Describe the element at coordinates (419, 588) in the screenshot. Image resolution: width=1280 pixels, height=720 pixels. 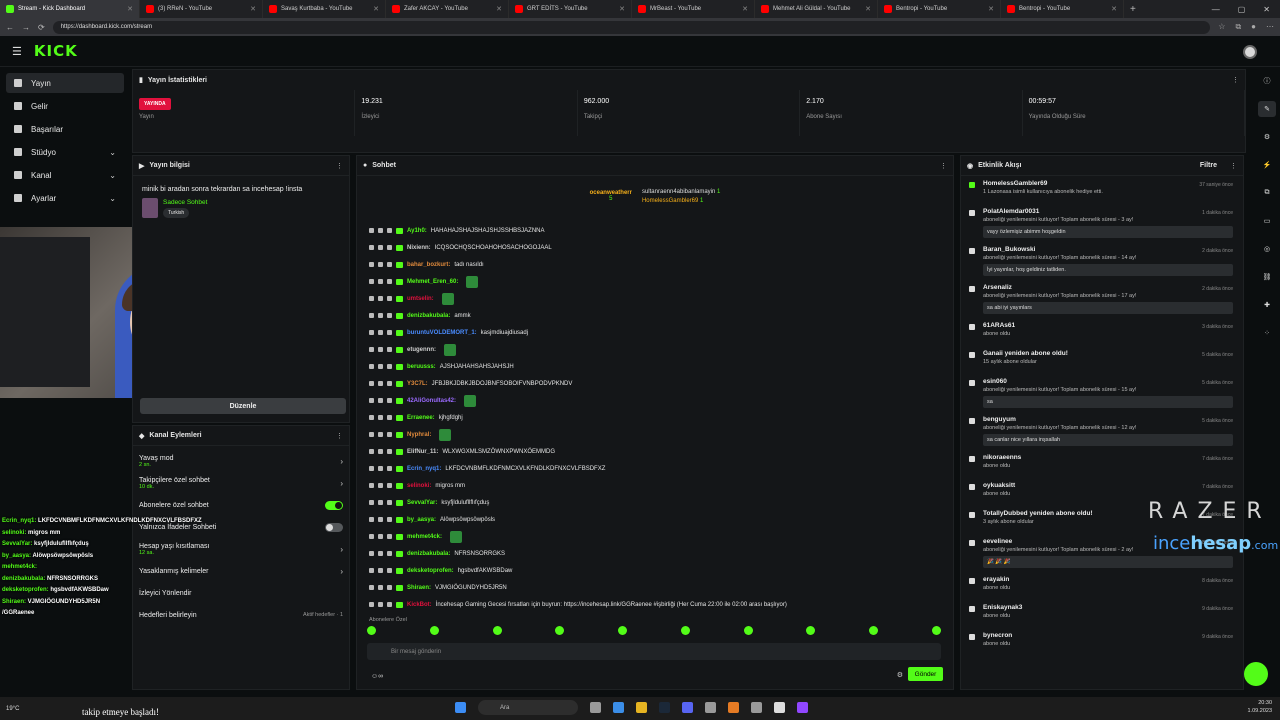
I see `chat-username: Shiraen:` at that location.